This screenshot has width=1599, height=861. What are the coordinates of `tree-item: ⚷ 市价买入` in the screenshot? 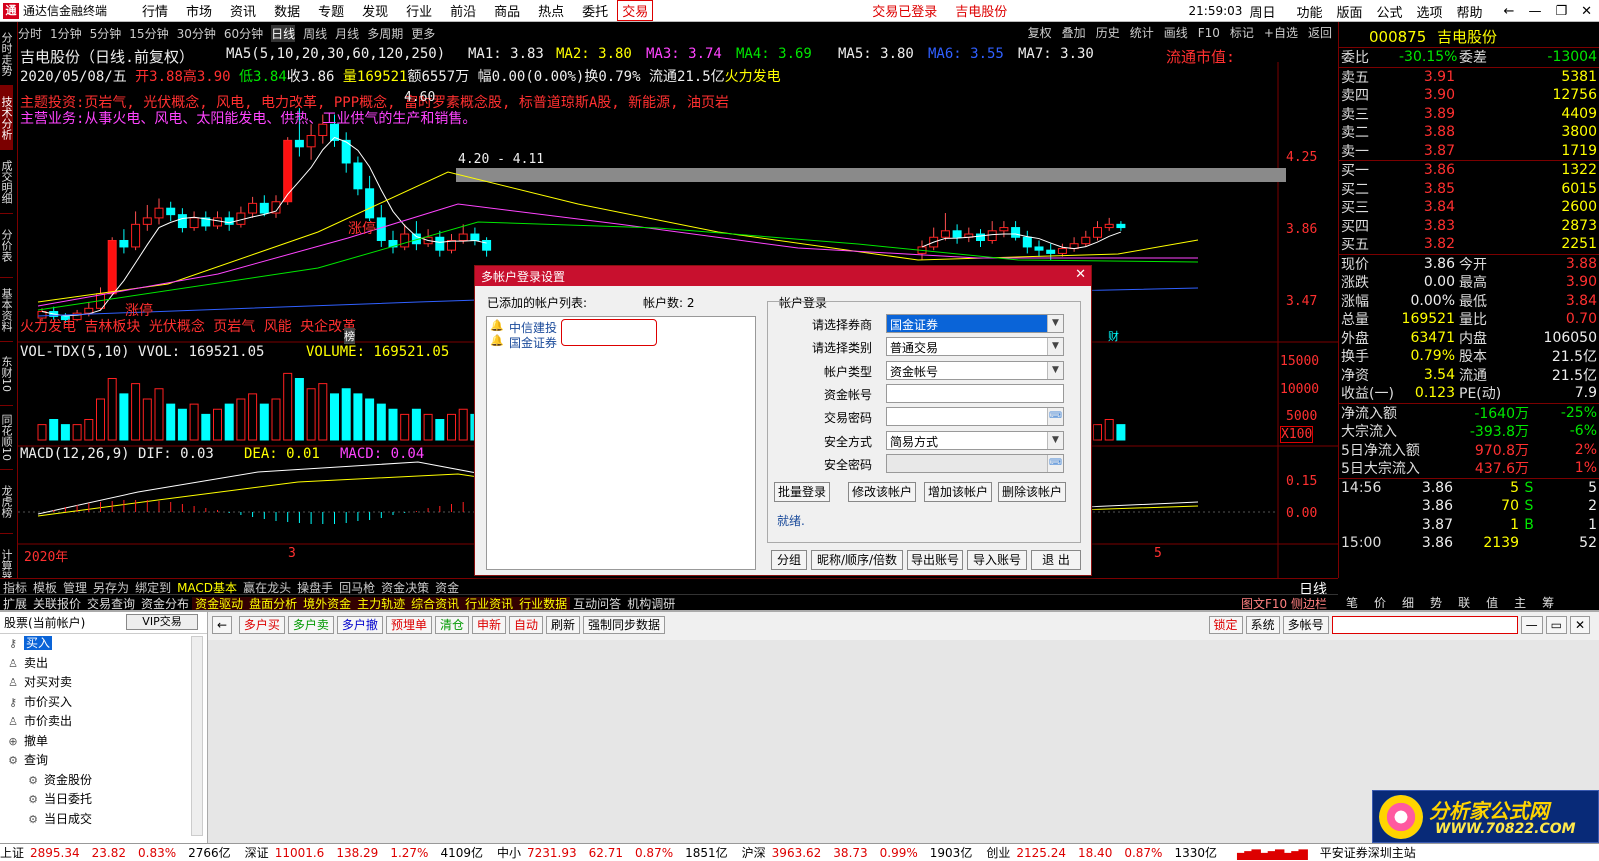 It's located at (103, 703).